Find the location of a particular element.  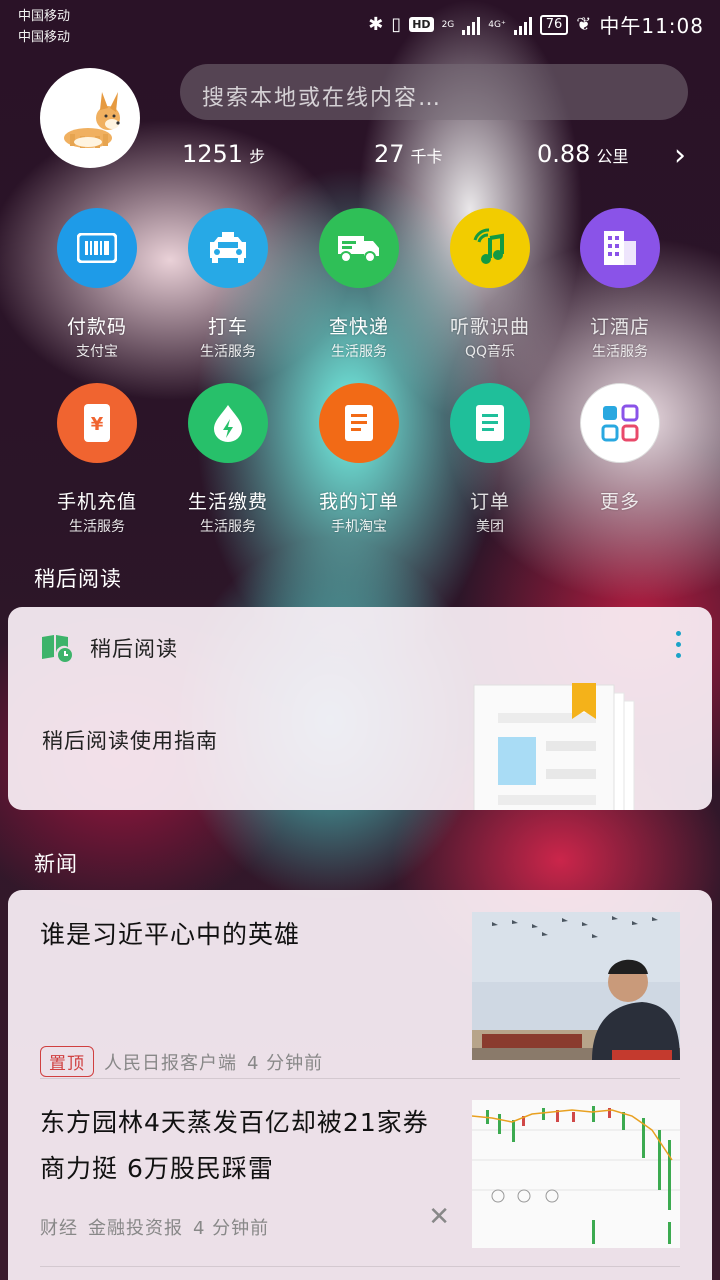

app-hotel: 订酒店 生活服务 is located at coordinates (620, 284).